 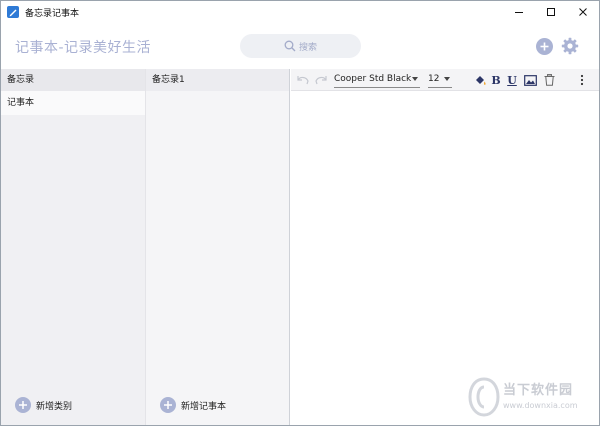 I want to click on maximize-icon, so click(x=551, y=12).